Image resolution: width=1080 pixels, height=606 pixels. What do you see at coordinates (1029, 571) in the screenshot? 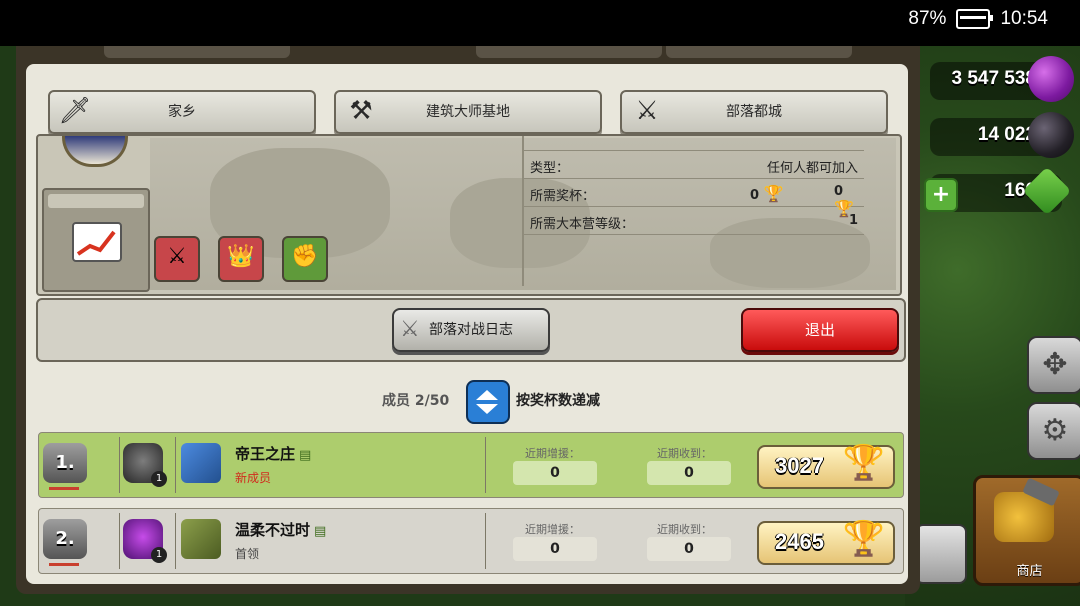
I see `shop-label: 商店` at bounding box center [1029, 571].